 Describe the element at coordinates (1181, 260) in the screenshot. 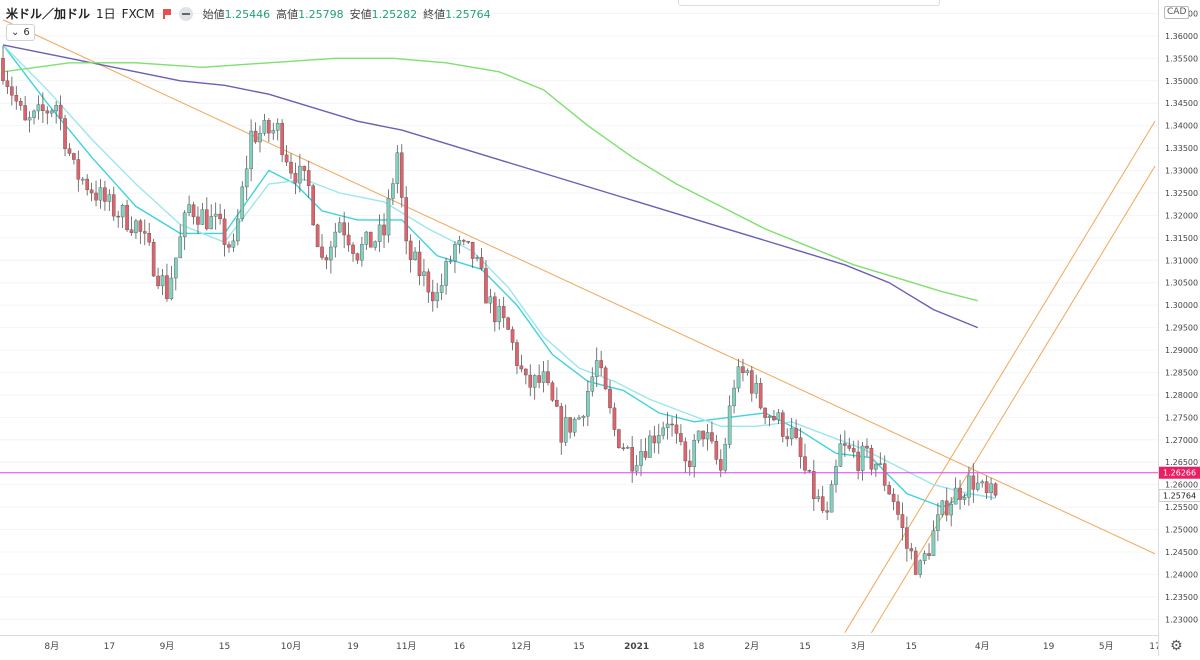

I see `price-tick-label: 1.31000` at that location.